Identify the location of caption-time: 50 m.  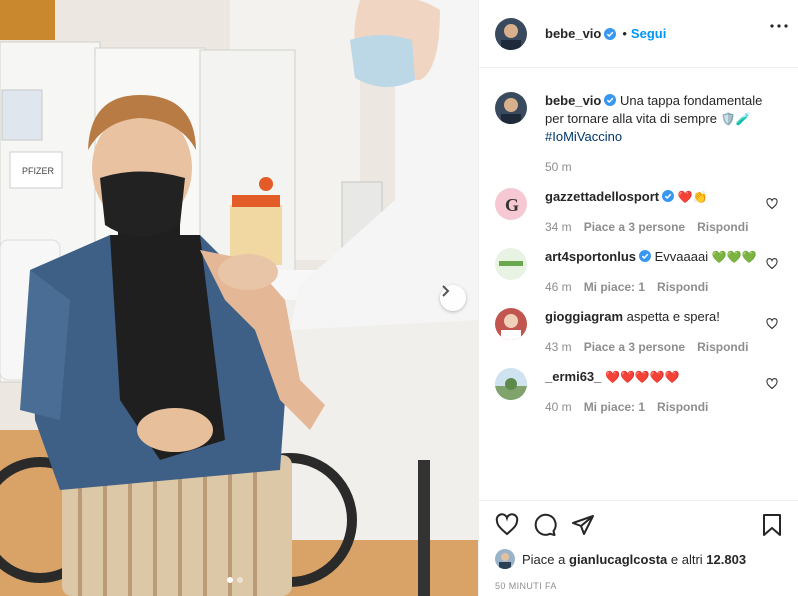
(558, 167).